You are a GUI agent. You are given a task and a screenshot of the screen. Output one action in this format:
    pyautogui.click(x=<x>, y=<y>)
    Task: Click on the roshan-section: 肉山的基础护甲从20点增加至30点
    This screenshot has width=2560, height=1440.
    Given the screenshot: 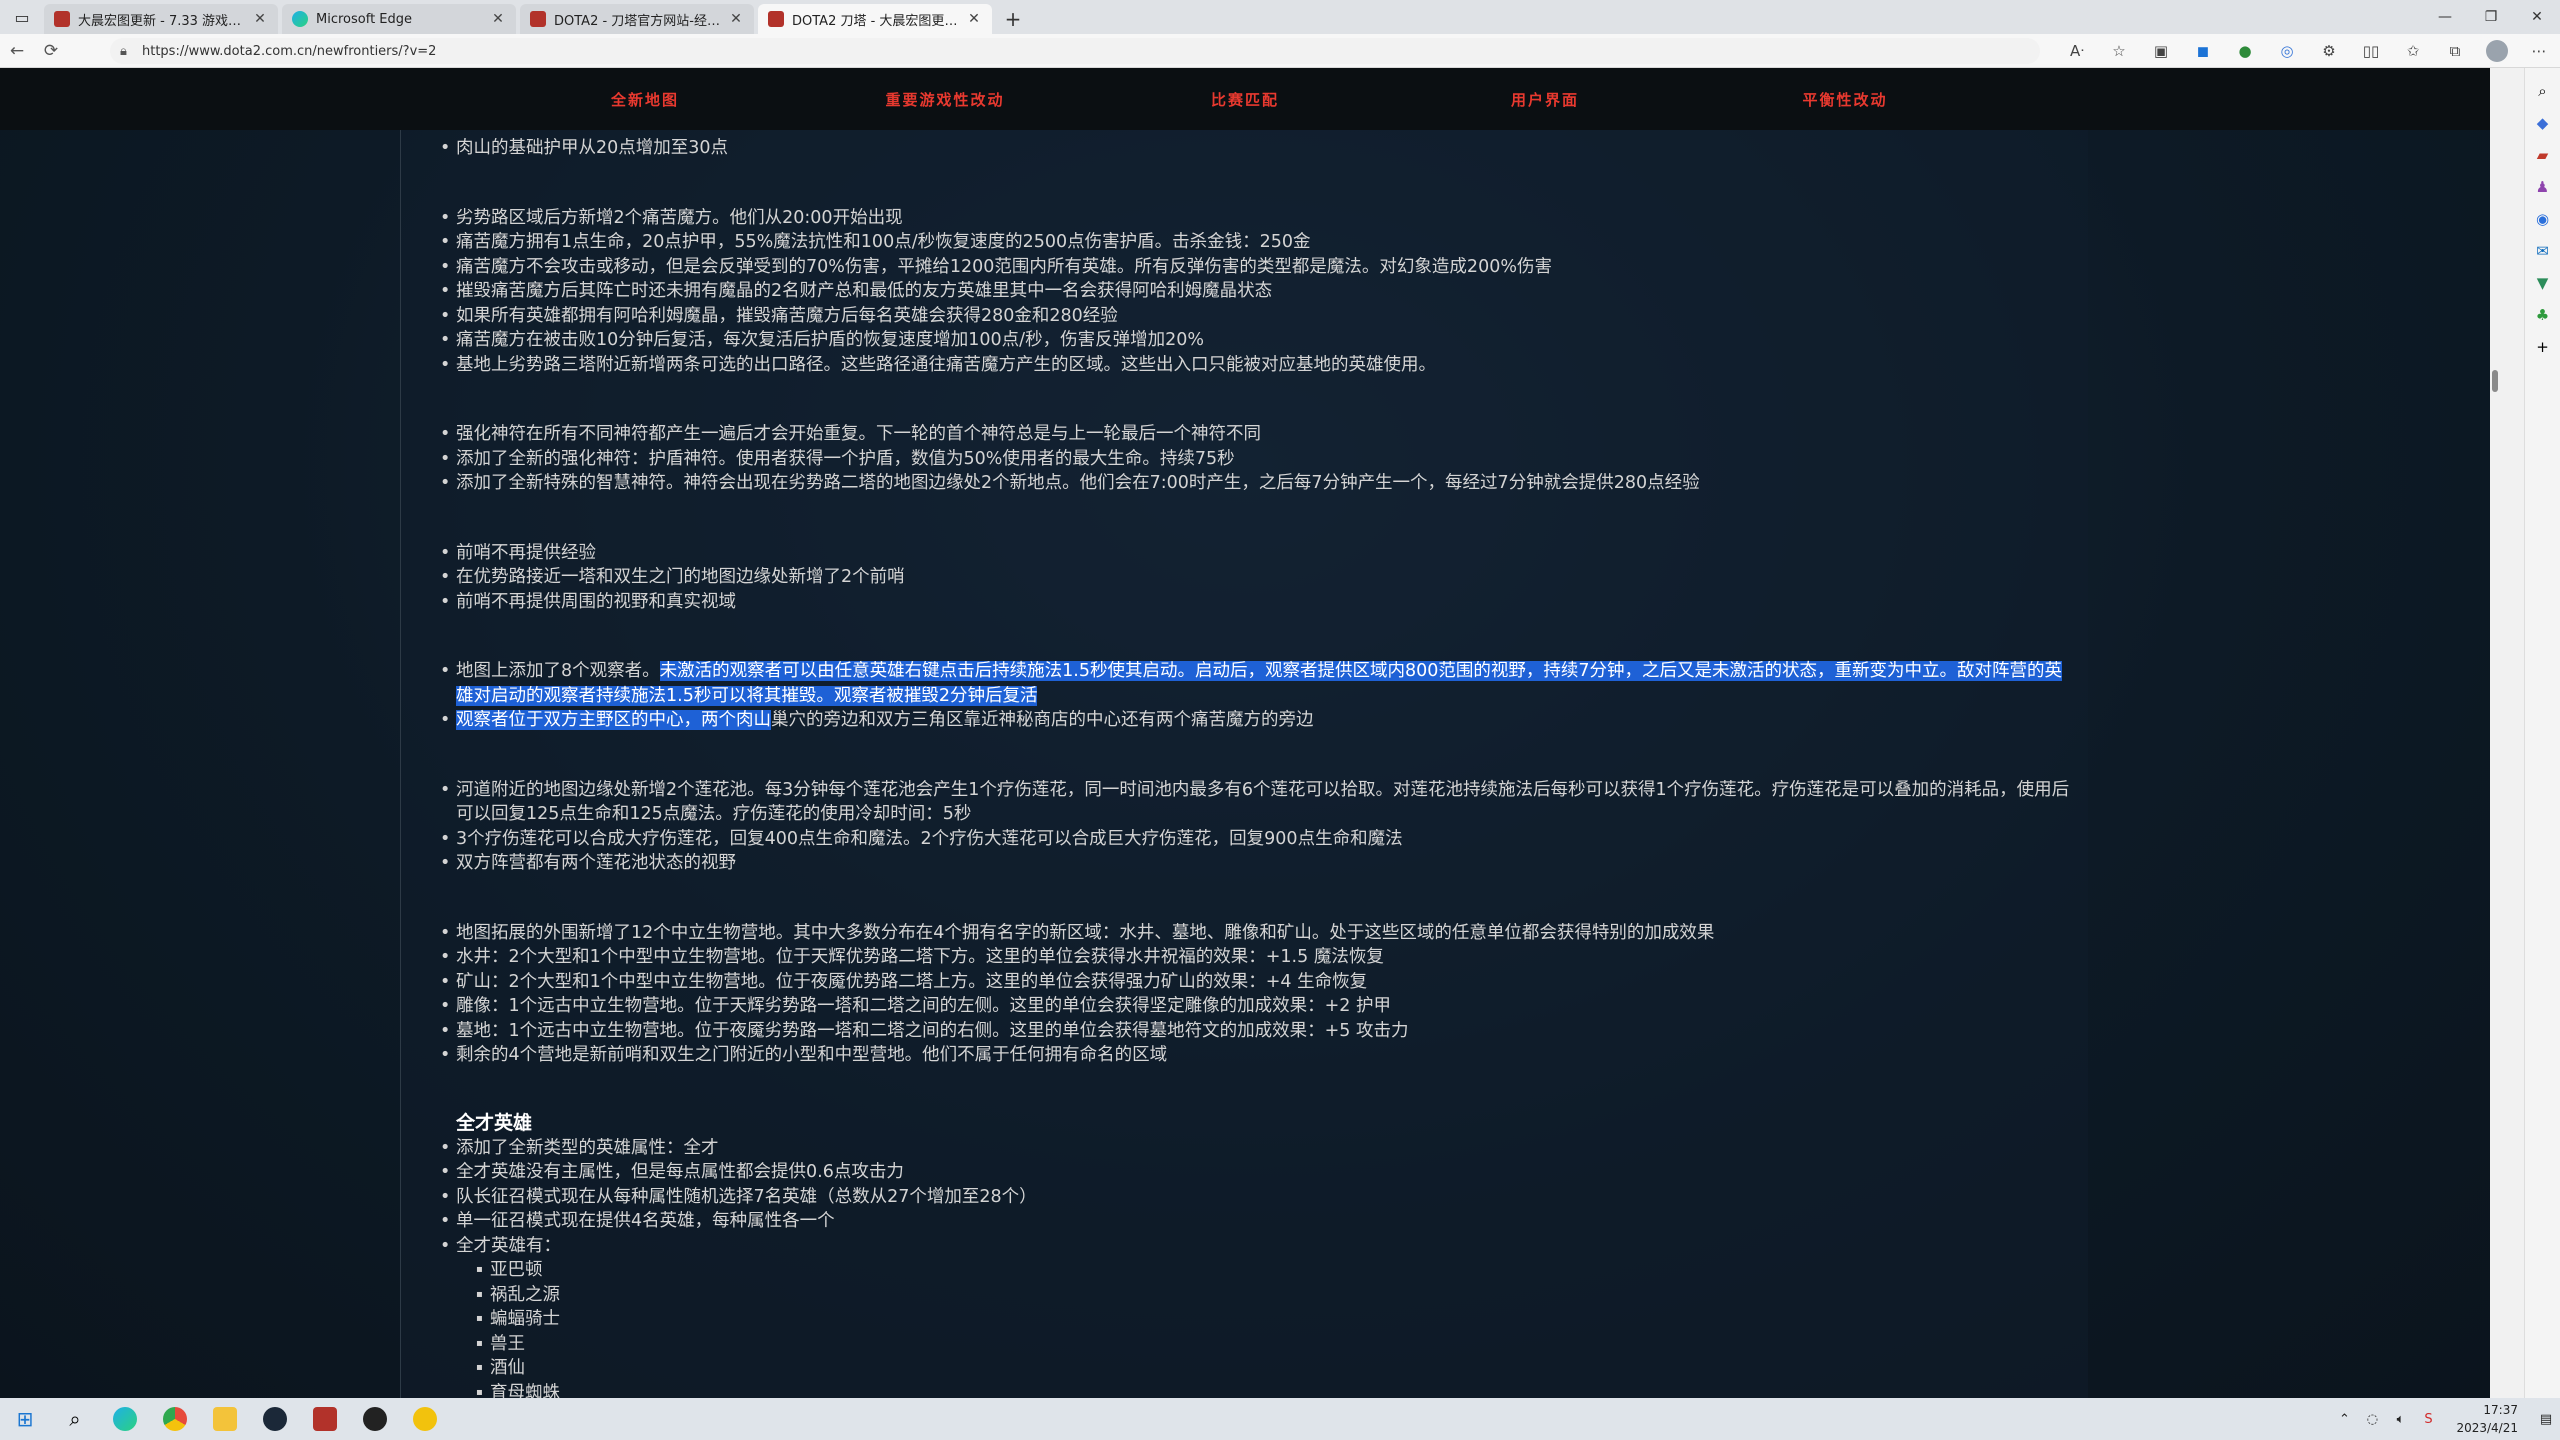 What is the action you would take?
    pyautogui.click(x=1255, y=148)
    